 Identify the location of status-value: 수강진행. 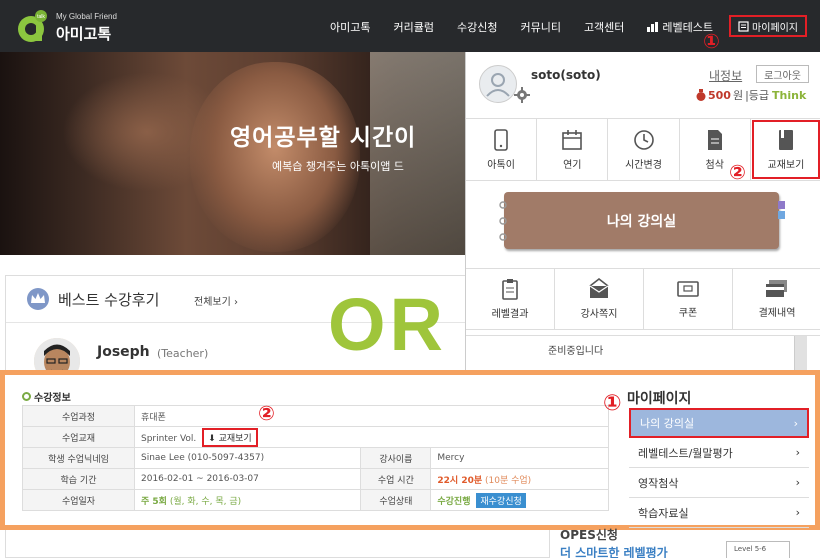
(454, 501).